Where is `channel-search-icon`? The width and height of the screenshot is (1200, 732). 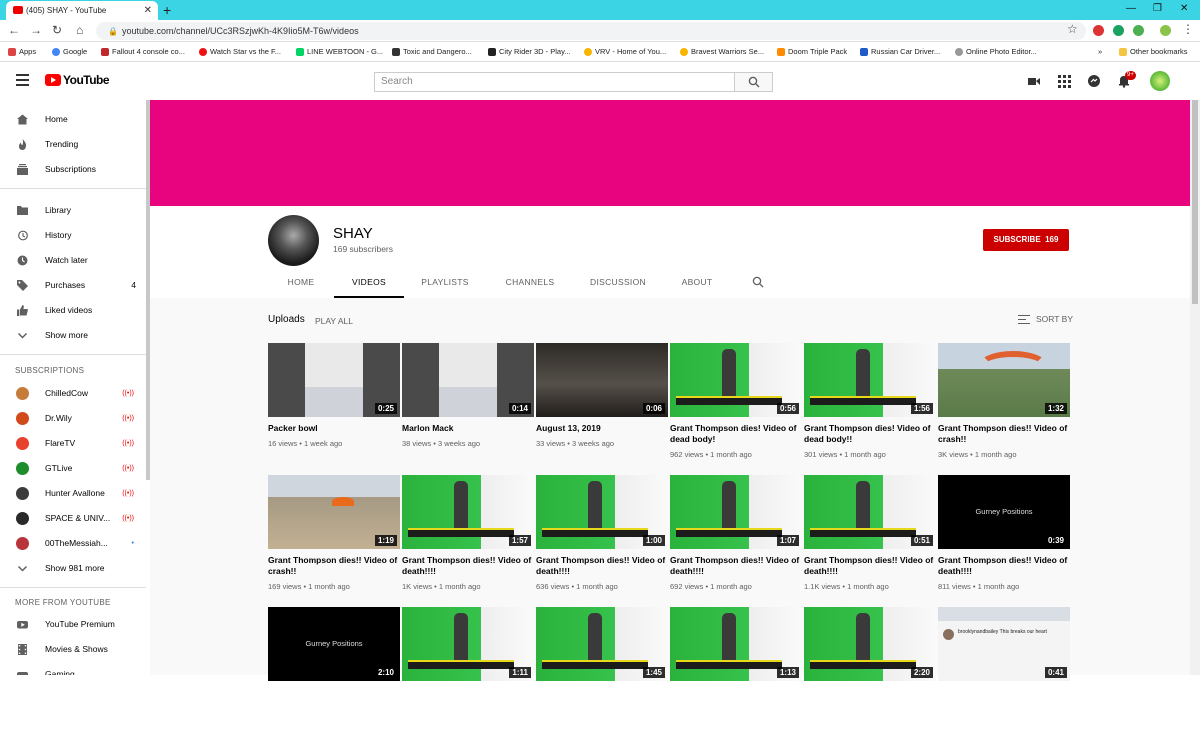 channel-search-icon is located at coordinates (758, 282).